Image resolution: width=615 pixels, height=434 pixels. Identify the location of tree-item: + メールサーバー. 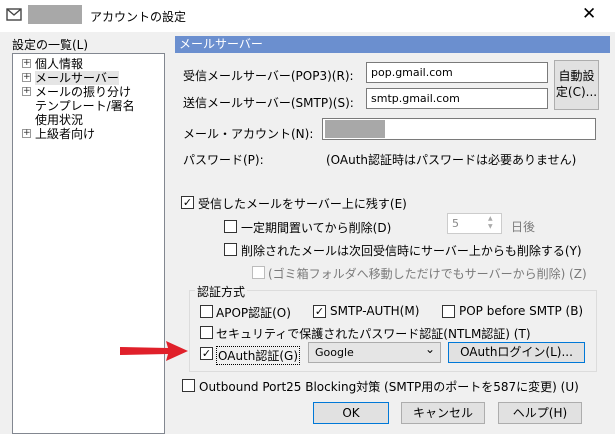
(70, 78).